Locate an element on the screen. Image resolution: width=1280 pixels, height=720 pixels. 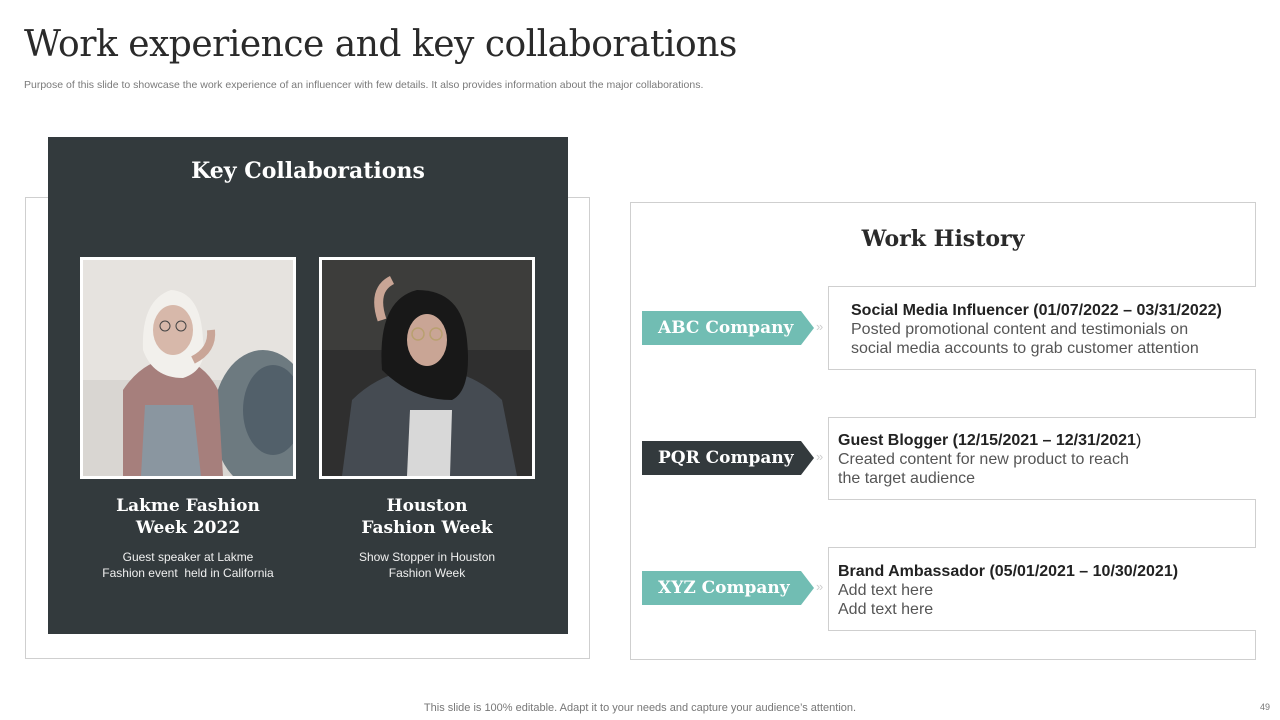
work-history-heading: Work History is located at coordinates (943, 239).